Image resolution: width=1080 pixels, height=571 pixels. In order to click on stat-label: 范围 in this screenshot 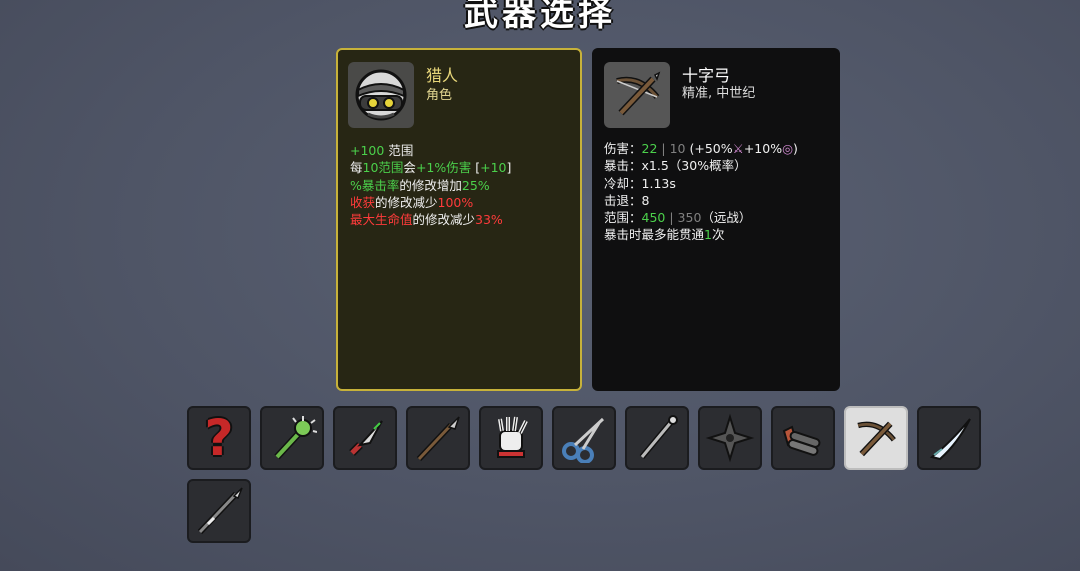, I will do `click(399, 150)`.